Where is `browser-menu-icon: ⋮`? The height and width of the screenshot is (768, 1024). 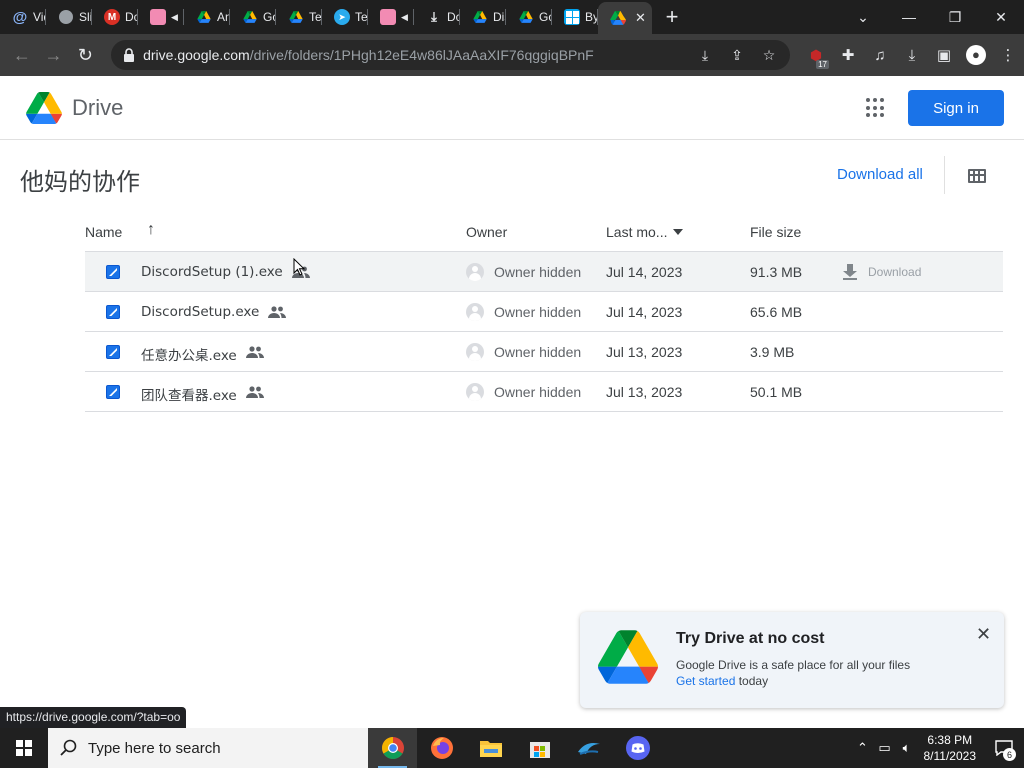 browser-menu-icon: ⋮ is located at coordinates (1008, 55).